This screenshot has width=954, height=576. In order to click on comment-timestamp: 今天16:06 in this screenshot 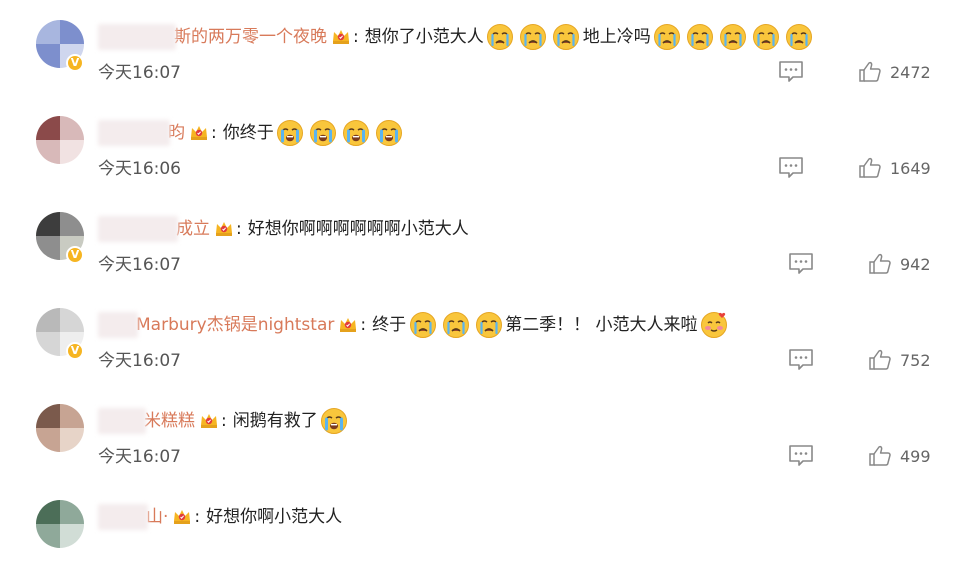, I will do `click(139, 169)`.